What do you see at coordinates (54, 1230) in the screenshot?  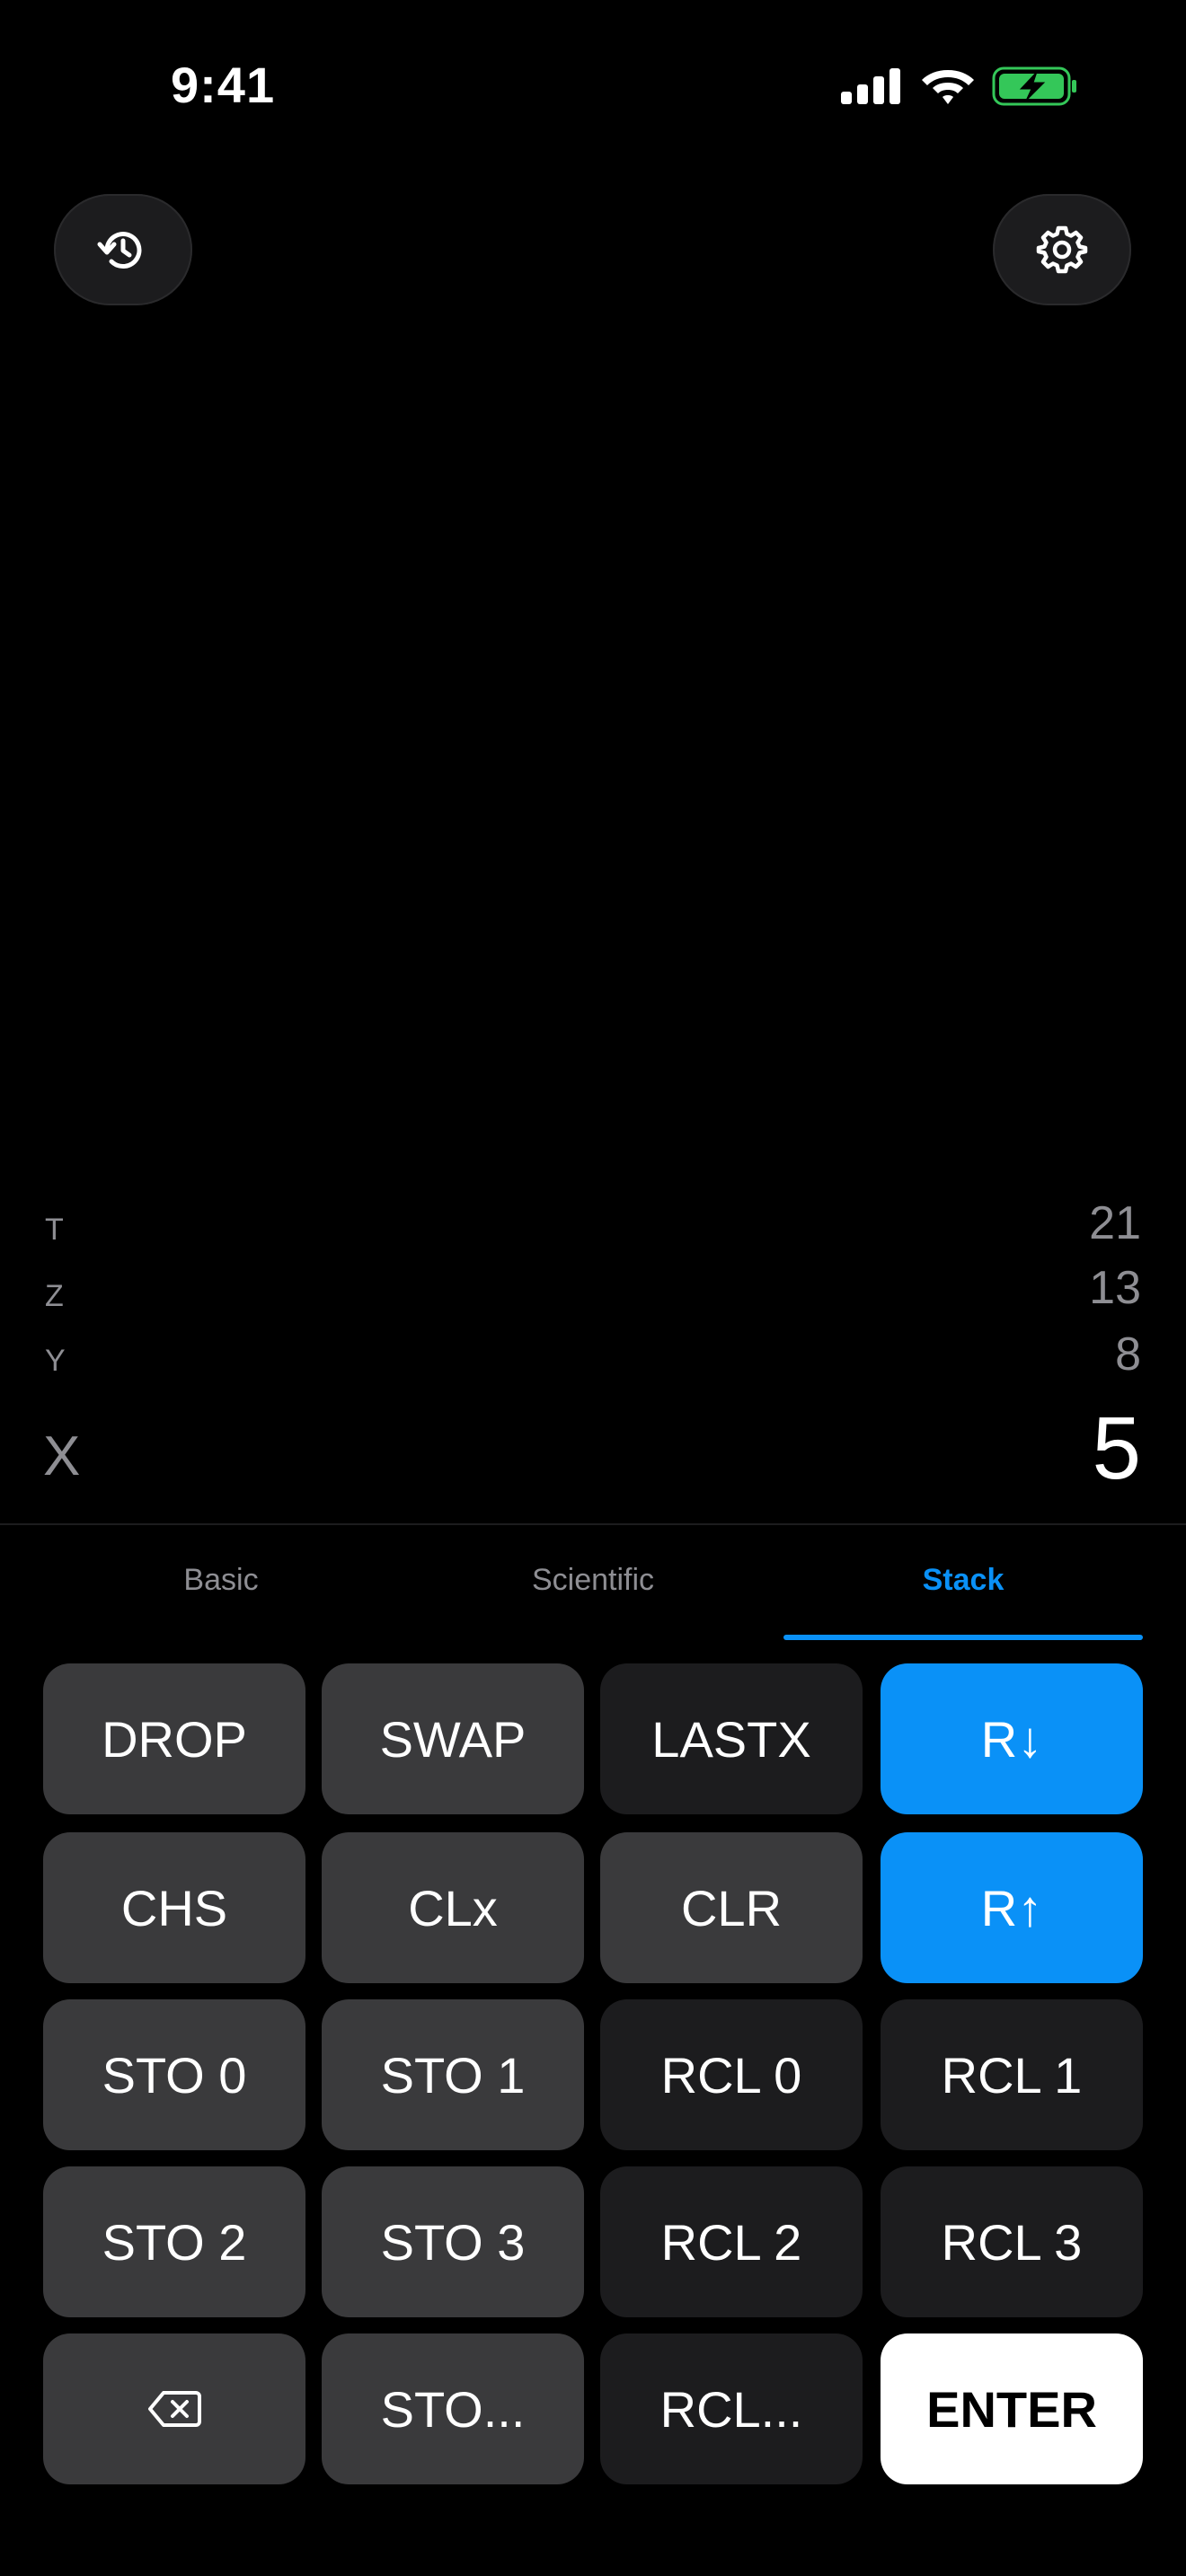 I see `register-t-label: T` at bounding box center [54, 1230].